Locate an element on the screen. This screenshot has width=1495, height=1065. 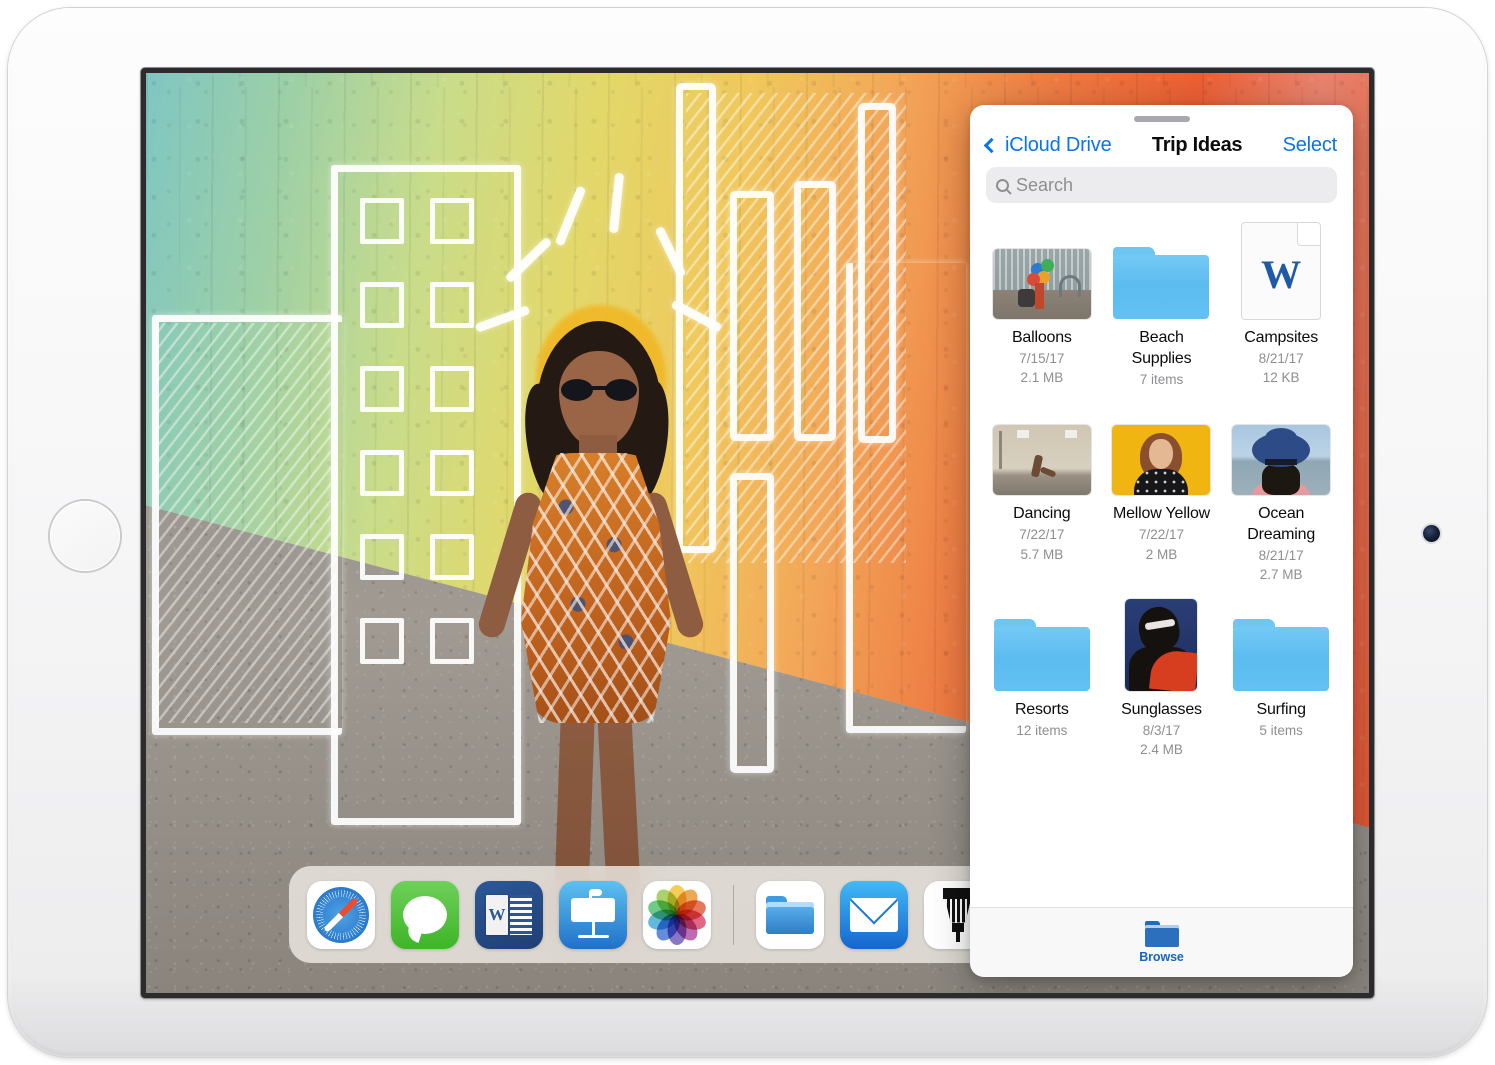
file-size: 2.7 MB is located at coordinates (1281, 575).